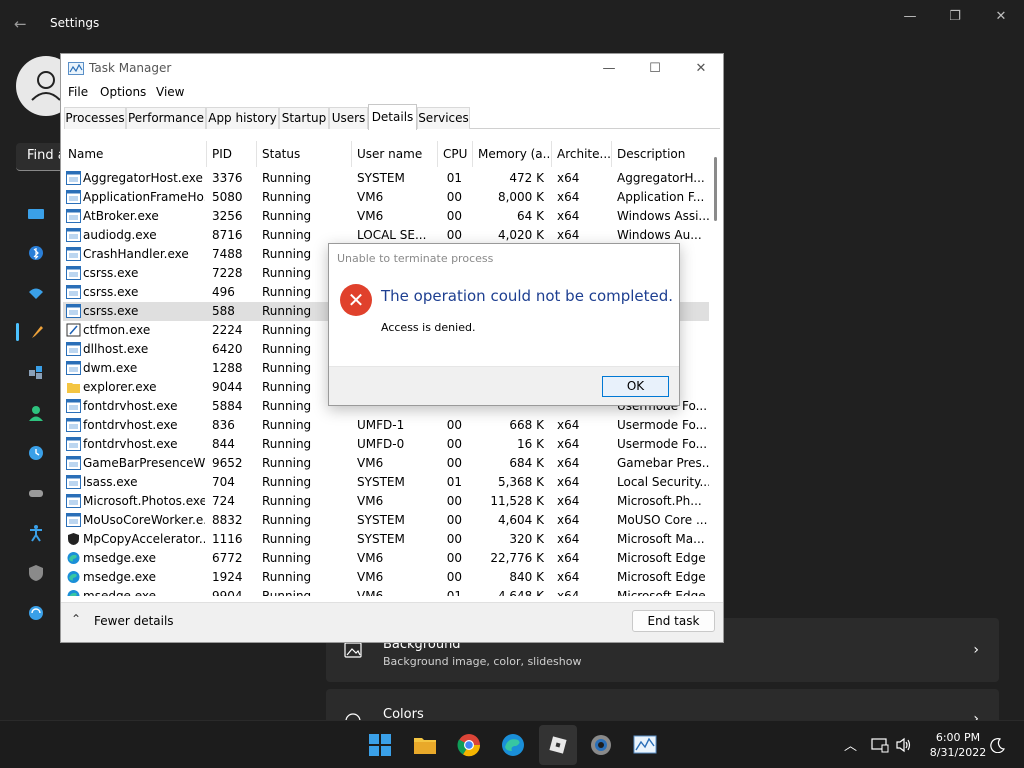 This screenshot has width=1024, height=768. What do you see at coordinates (170, 92) in the screenshot?
I see `menu-view: View` at bounding box center [170, 92].